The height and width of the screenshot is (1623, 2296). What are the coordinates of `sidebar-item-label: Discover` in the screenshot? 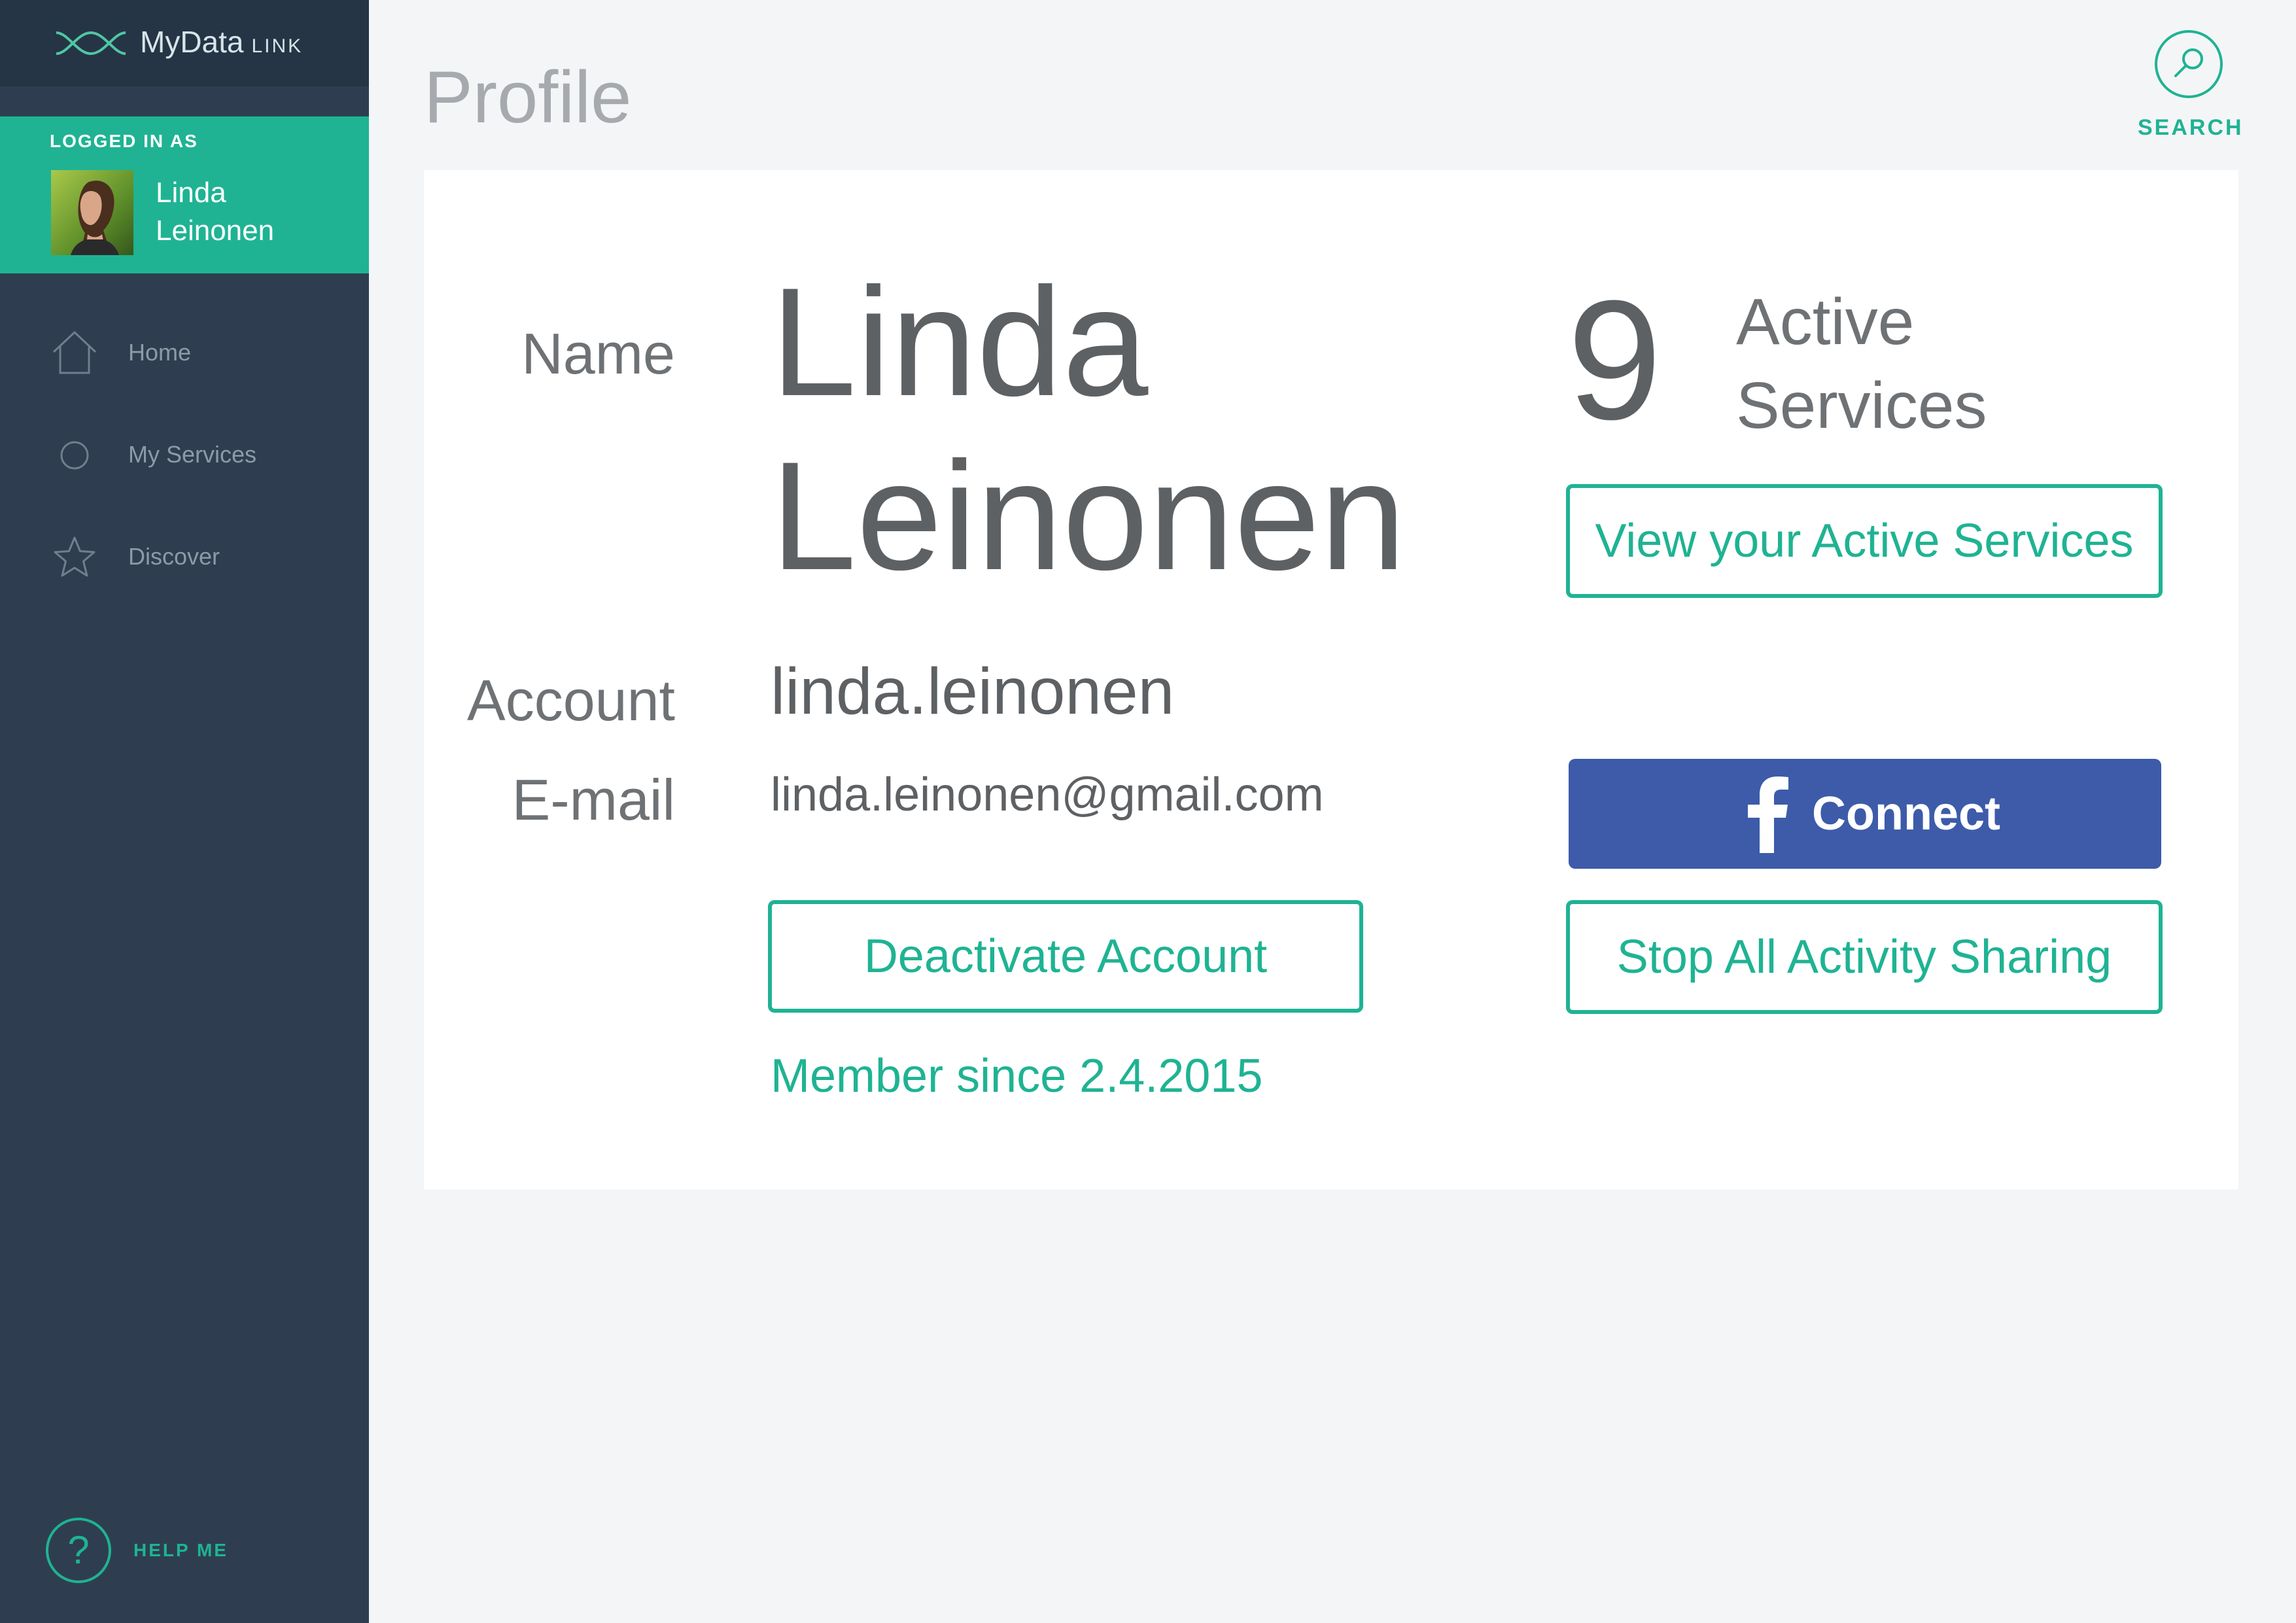 It's located at (174, 557).